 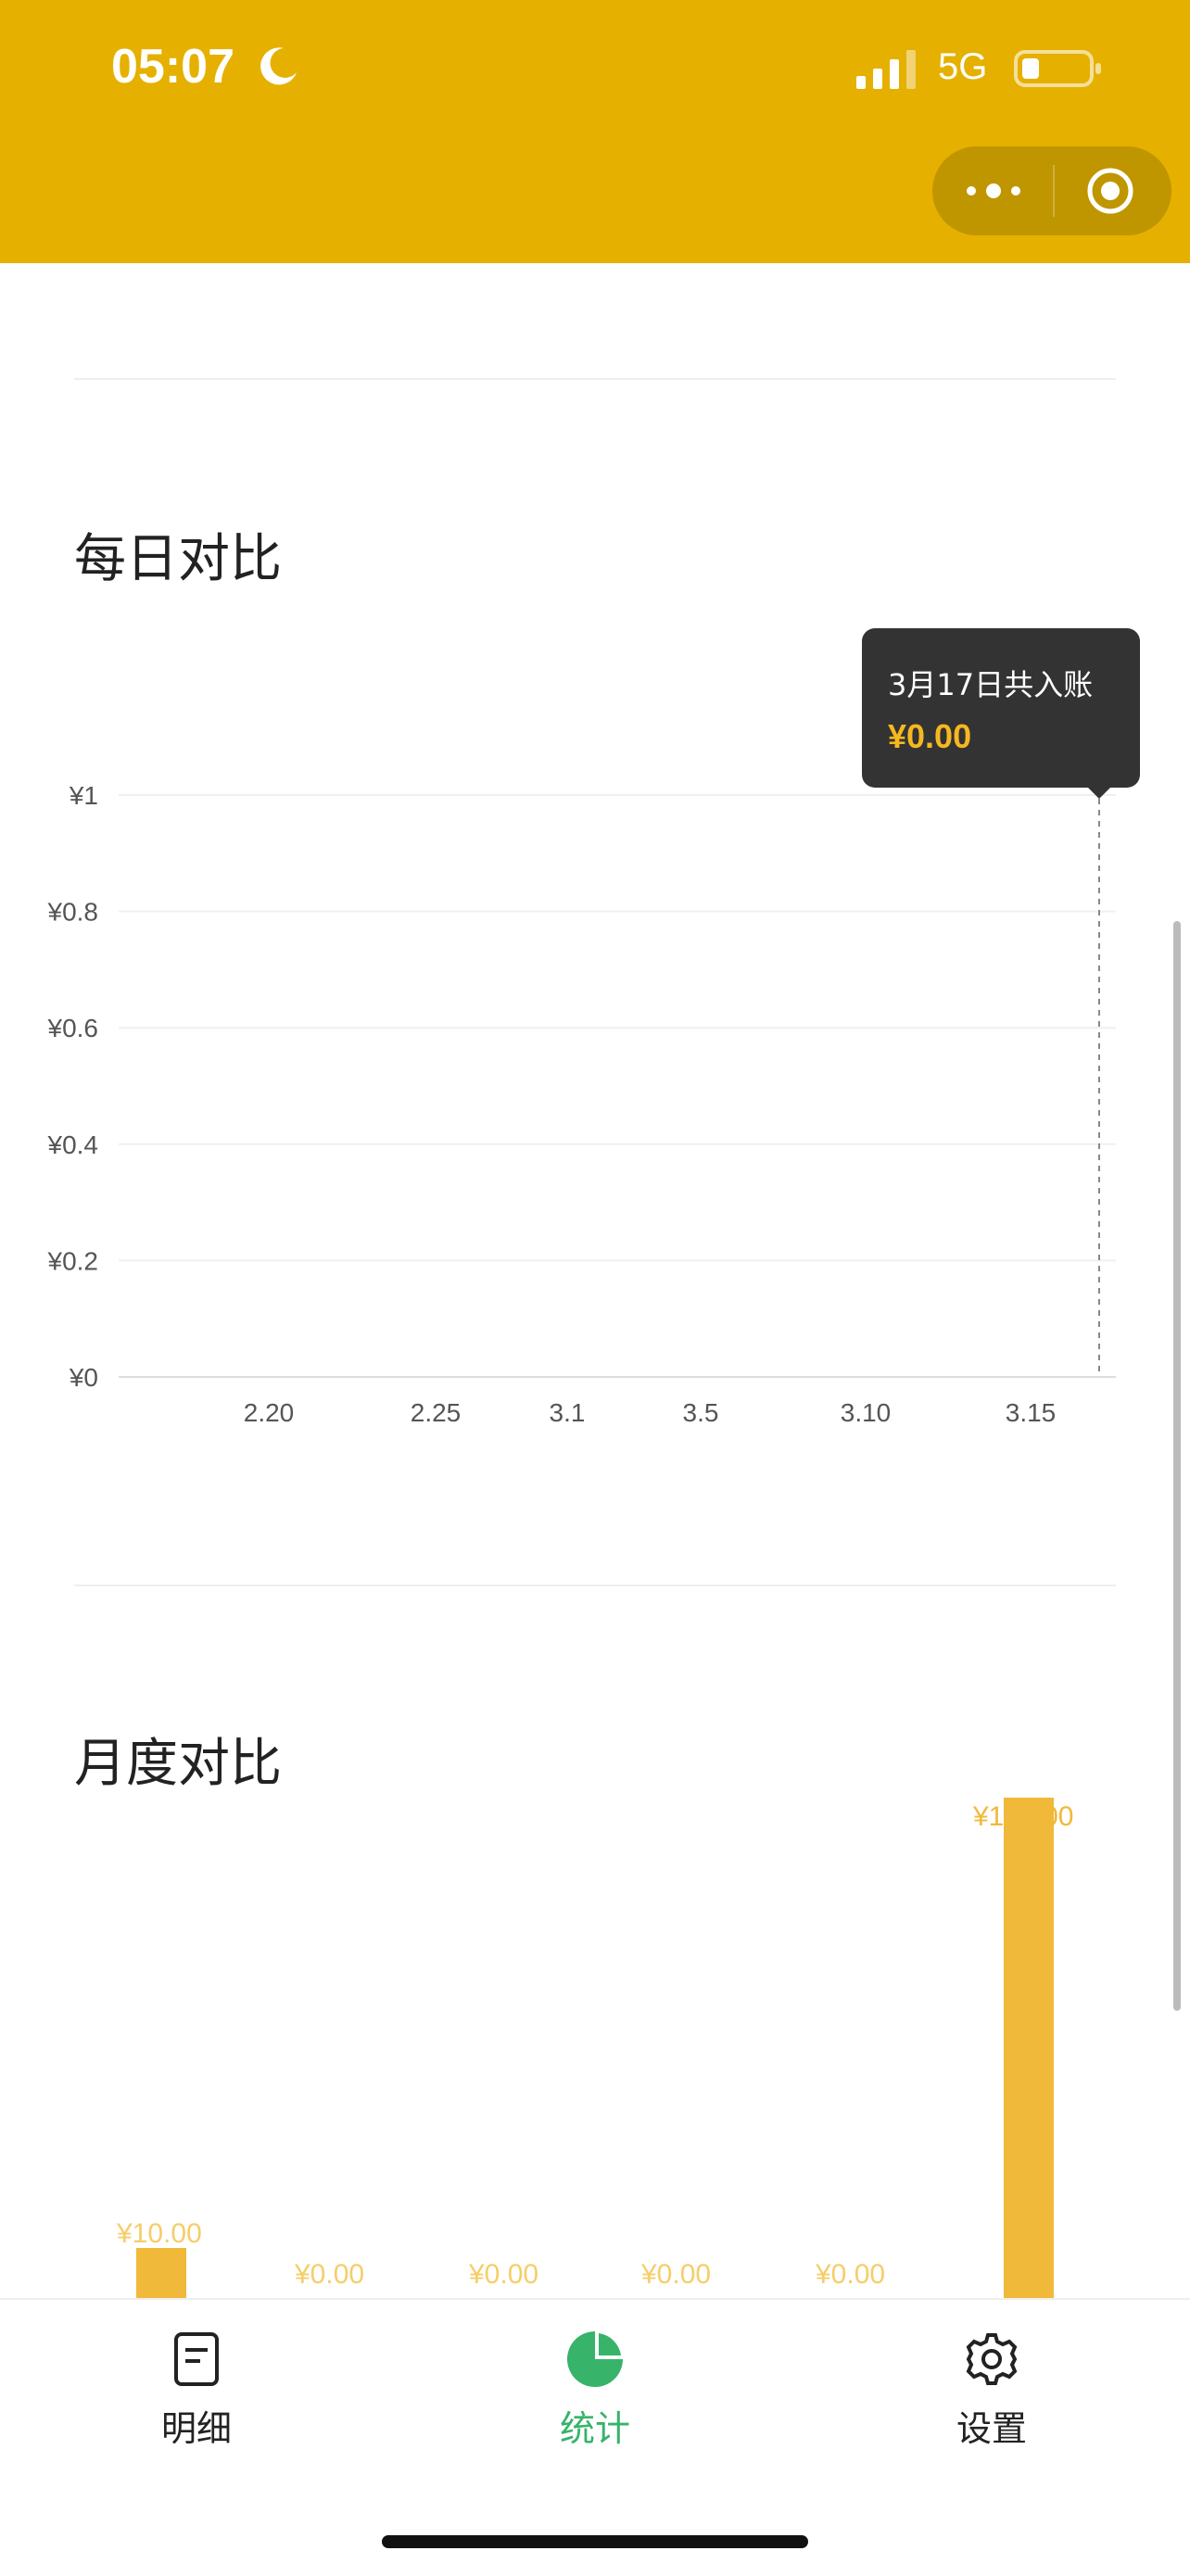 I want to click on tab-label: 统计, so click(x=594, y=2428).